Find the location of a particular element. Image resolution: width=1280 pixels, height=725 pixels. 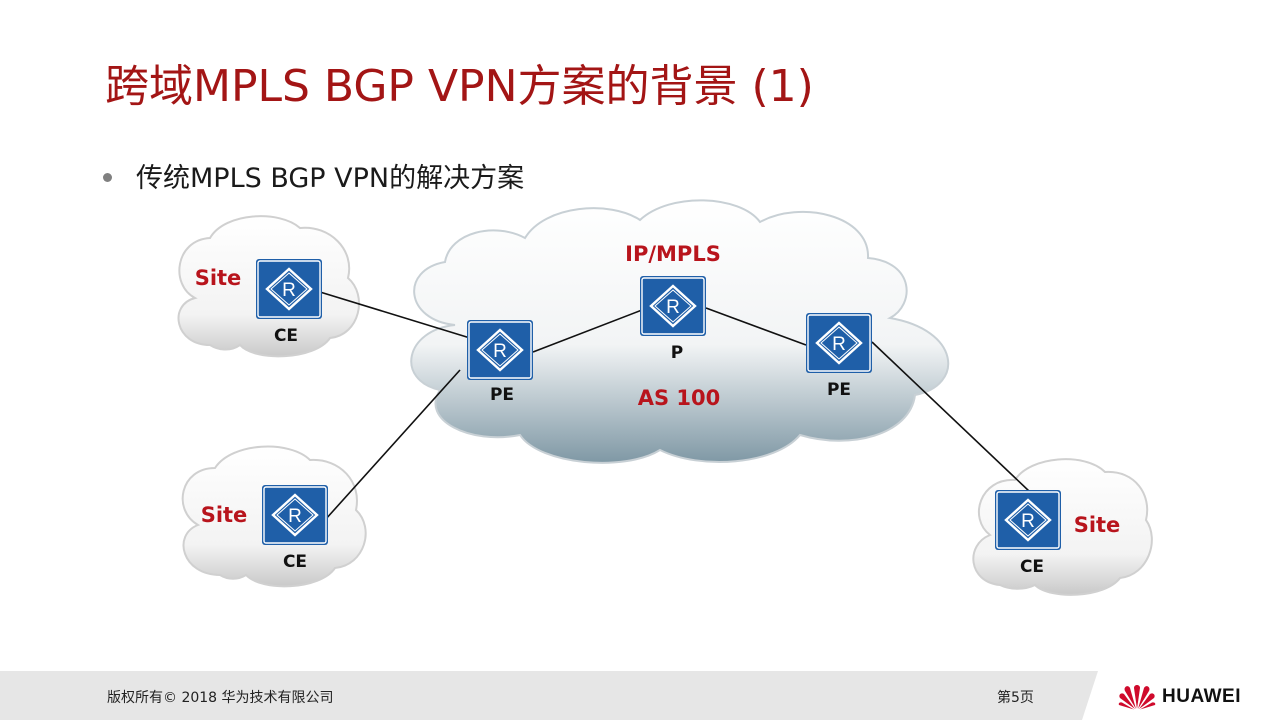

label-p-core: P is located at coordinates (677, 353).